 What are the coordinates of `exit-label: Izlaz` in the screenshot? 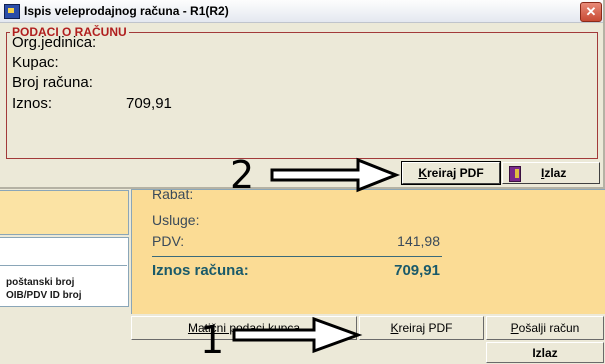 It's located at (553, 173).